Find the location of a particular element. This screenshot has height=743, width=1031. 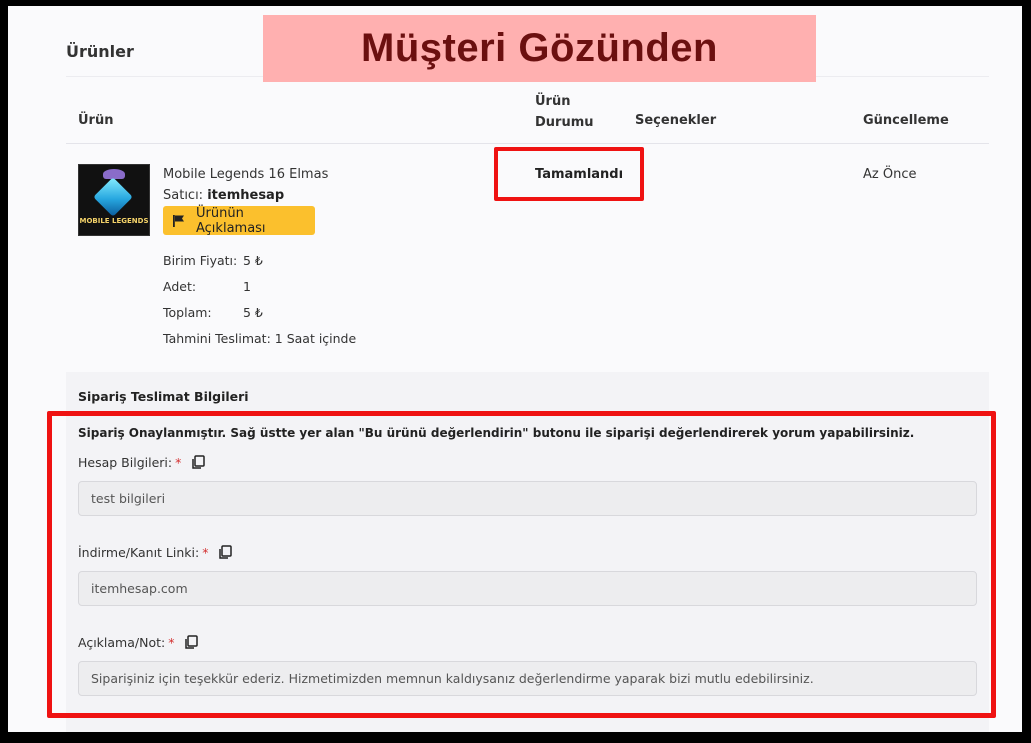

flag-icon is located at coordinates (179, 221).